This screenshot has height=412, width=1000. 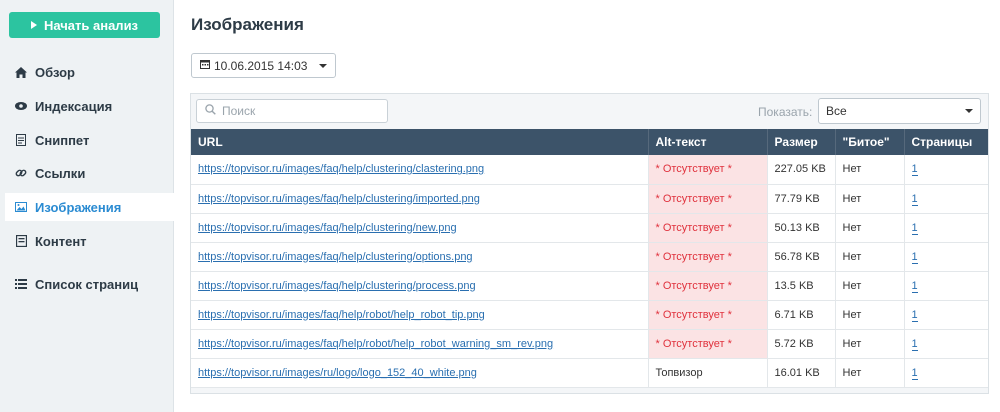 What do you see at coordinates (21, 173) in the screenshot?
I see `link-icon` at bounding box center [21, 173].